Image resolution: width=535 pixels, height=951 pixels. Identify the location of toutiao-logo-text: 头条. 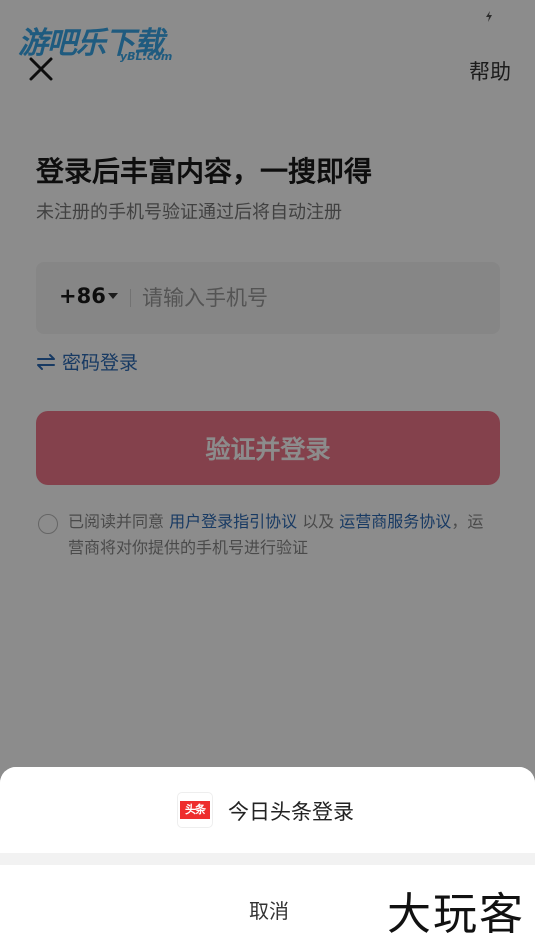
(195, 810).